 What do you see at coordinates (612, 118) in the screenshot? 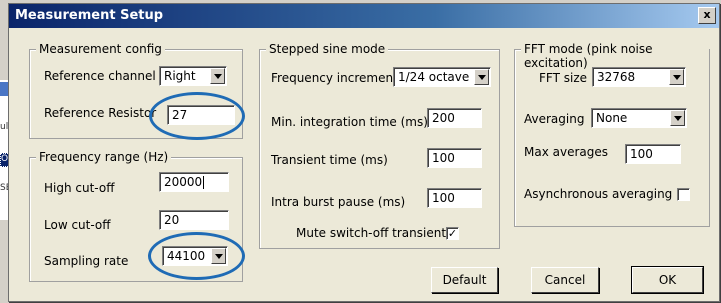
I see `averaging-value: None` at bounding box center [612, 118].